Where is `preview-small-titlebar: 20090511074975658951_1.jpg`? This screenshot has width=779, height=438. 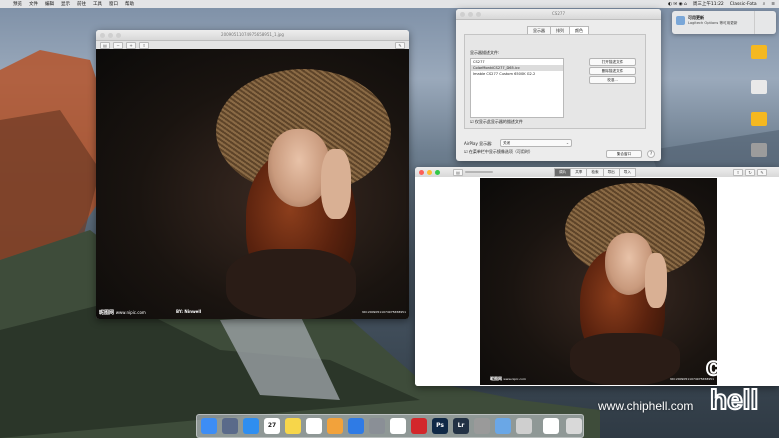
preview-small-titlebar: 20090511074975658951_1.jpg is located at coordinates (252, 35).